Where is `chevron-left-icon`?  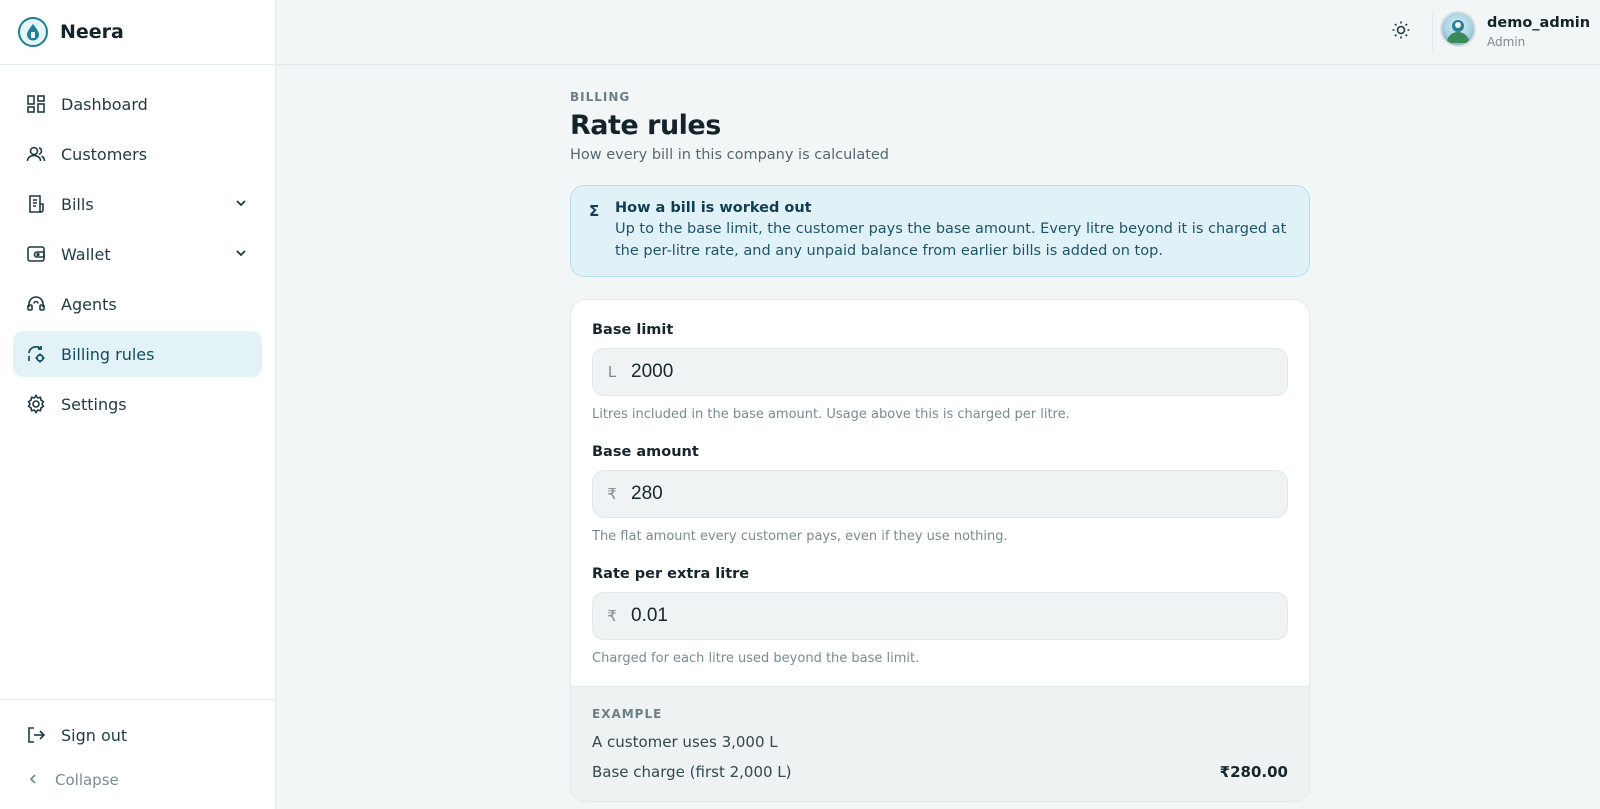 chevron-left-icon is located at coordinates (33, 780).